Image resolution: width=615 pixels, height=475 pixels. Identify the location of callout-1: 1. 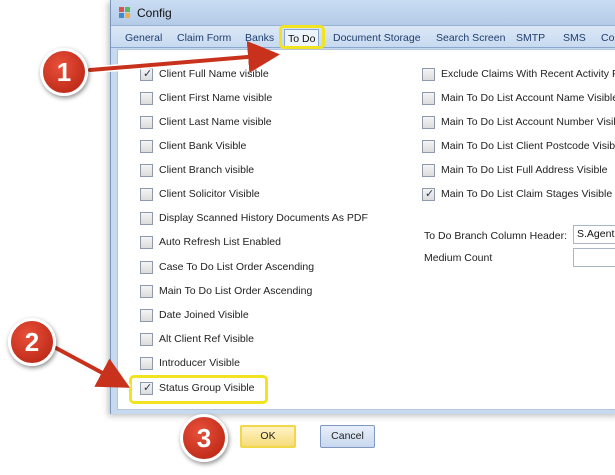
(64, 72).